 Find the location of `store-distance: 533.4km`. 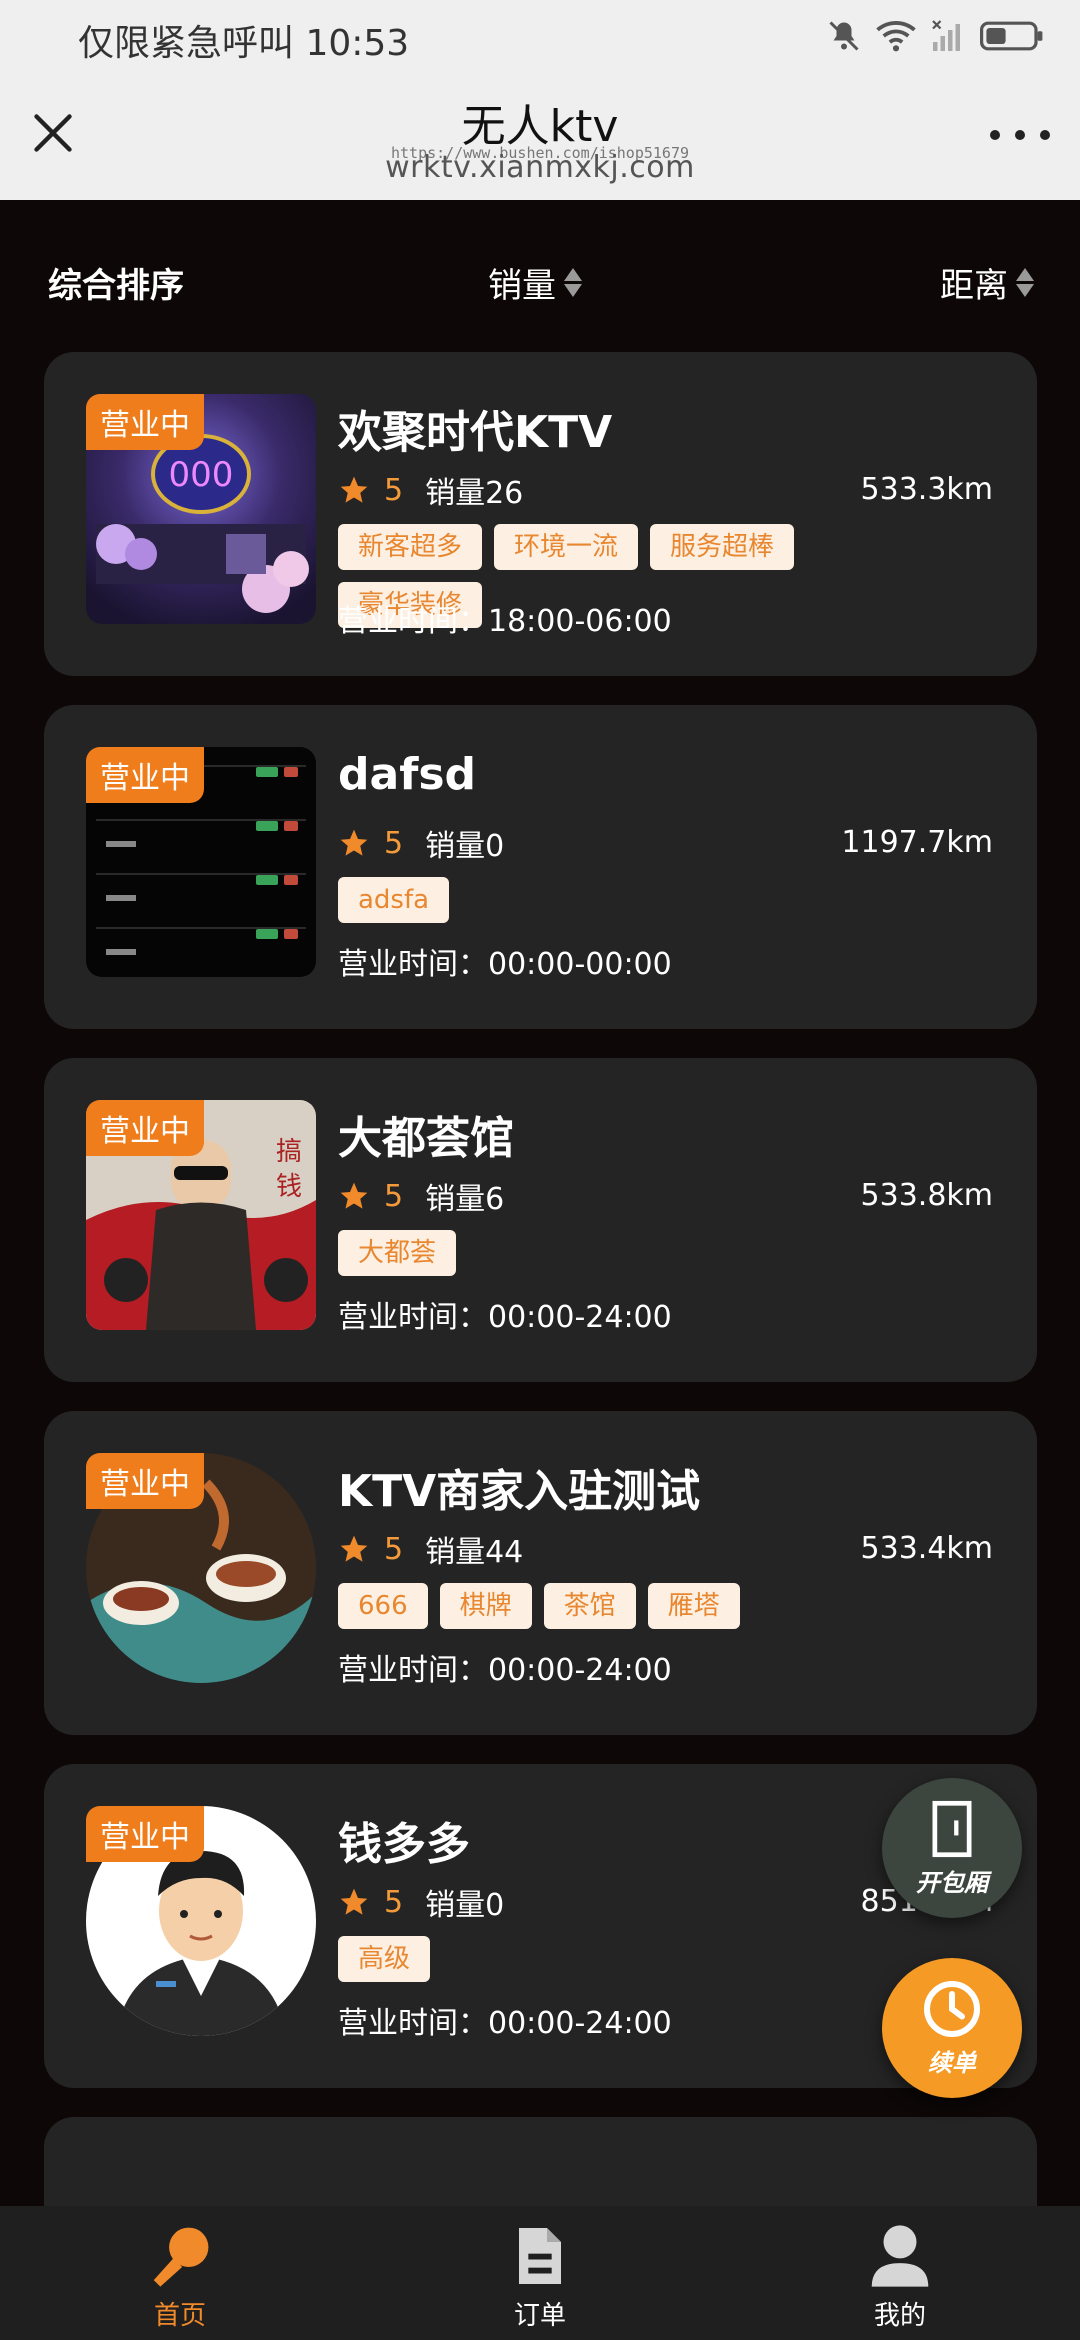

store-distance: 533.4km is located at coordinates (926, 1548).